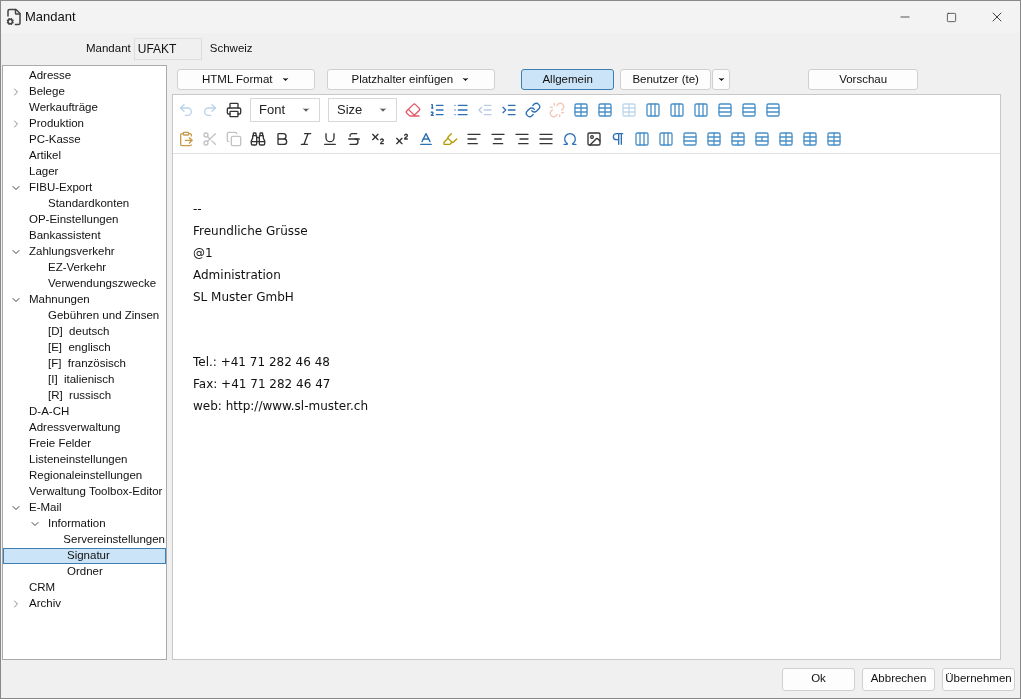 This screenshot has width=1021, height=699. Describe the element at coordinates (863, 79) in the screenshot. I see `preview-button: Vorschau` at that location.